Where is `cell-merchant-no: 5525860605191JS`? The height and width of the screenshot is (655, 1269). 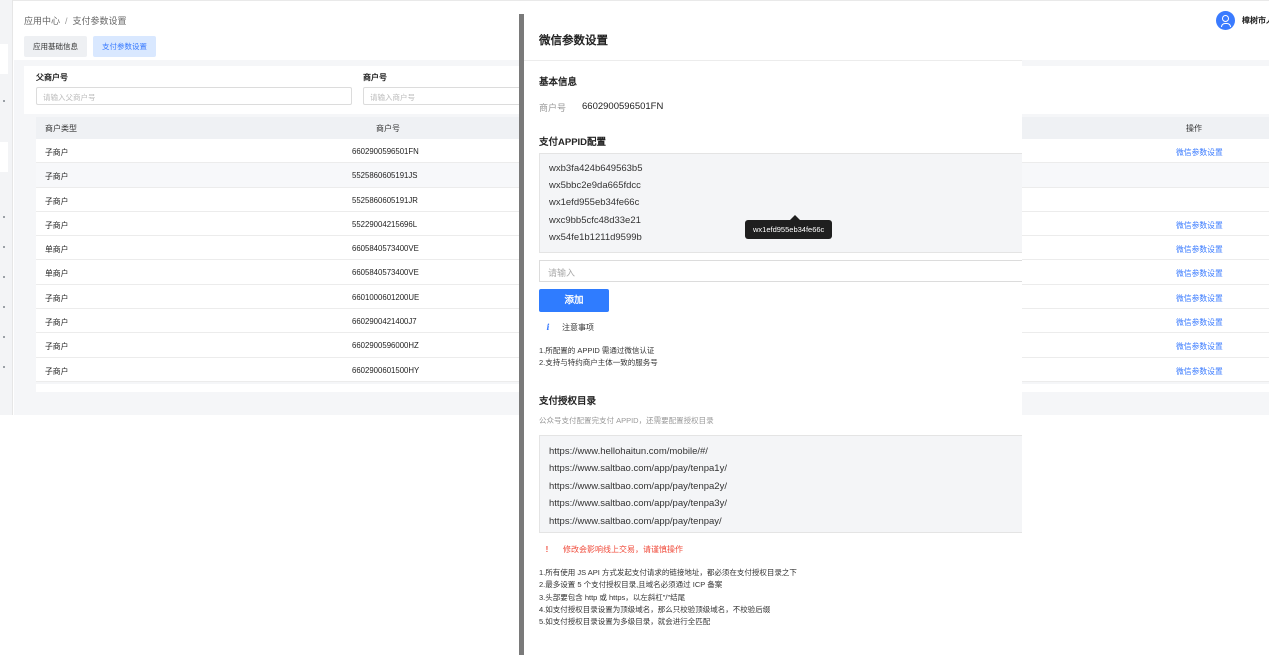 cell-merchant-no: 5525860605191JS is located at coordinates (385, 176).